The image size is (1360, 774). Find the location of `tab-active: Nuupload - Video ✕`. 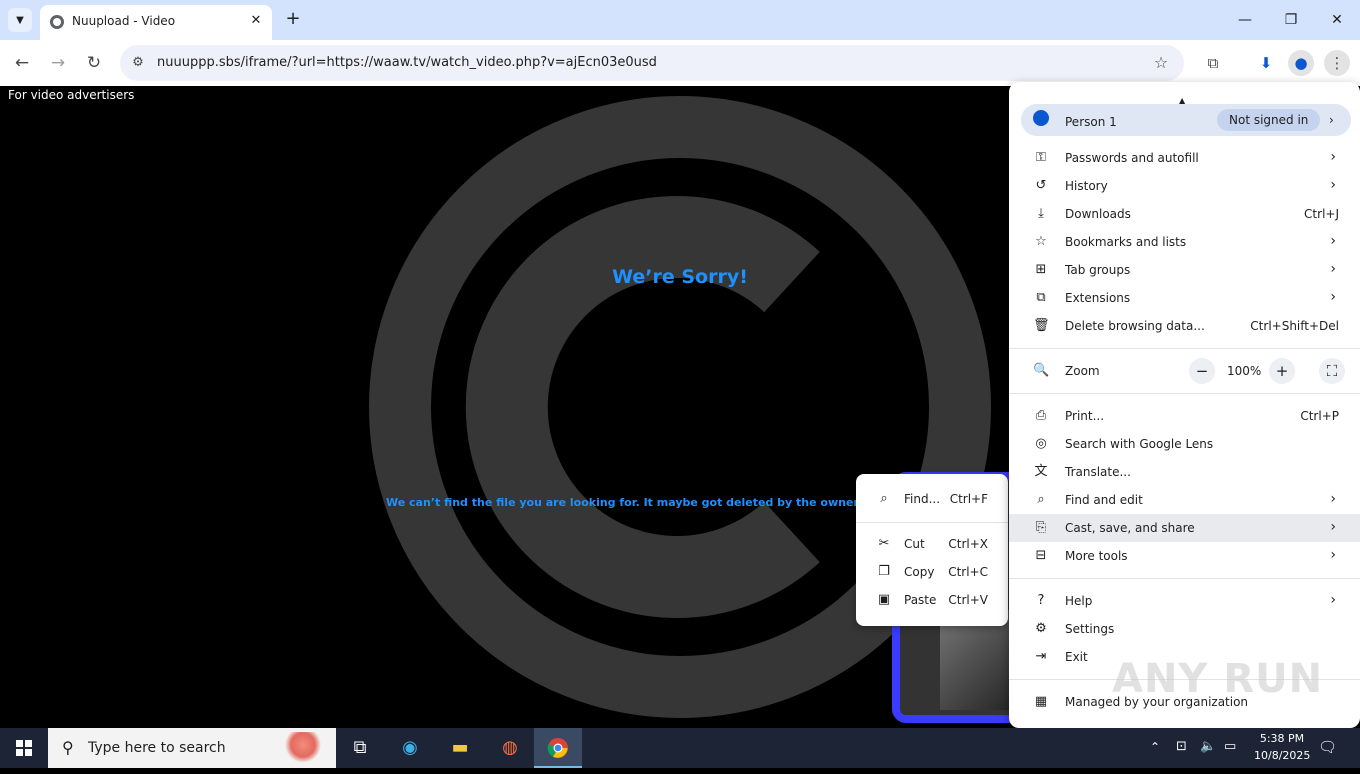

tab-active: Nuupload - Video ✕ is located at coordinates (156, 22).